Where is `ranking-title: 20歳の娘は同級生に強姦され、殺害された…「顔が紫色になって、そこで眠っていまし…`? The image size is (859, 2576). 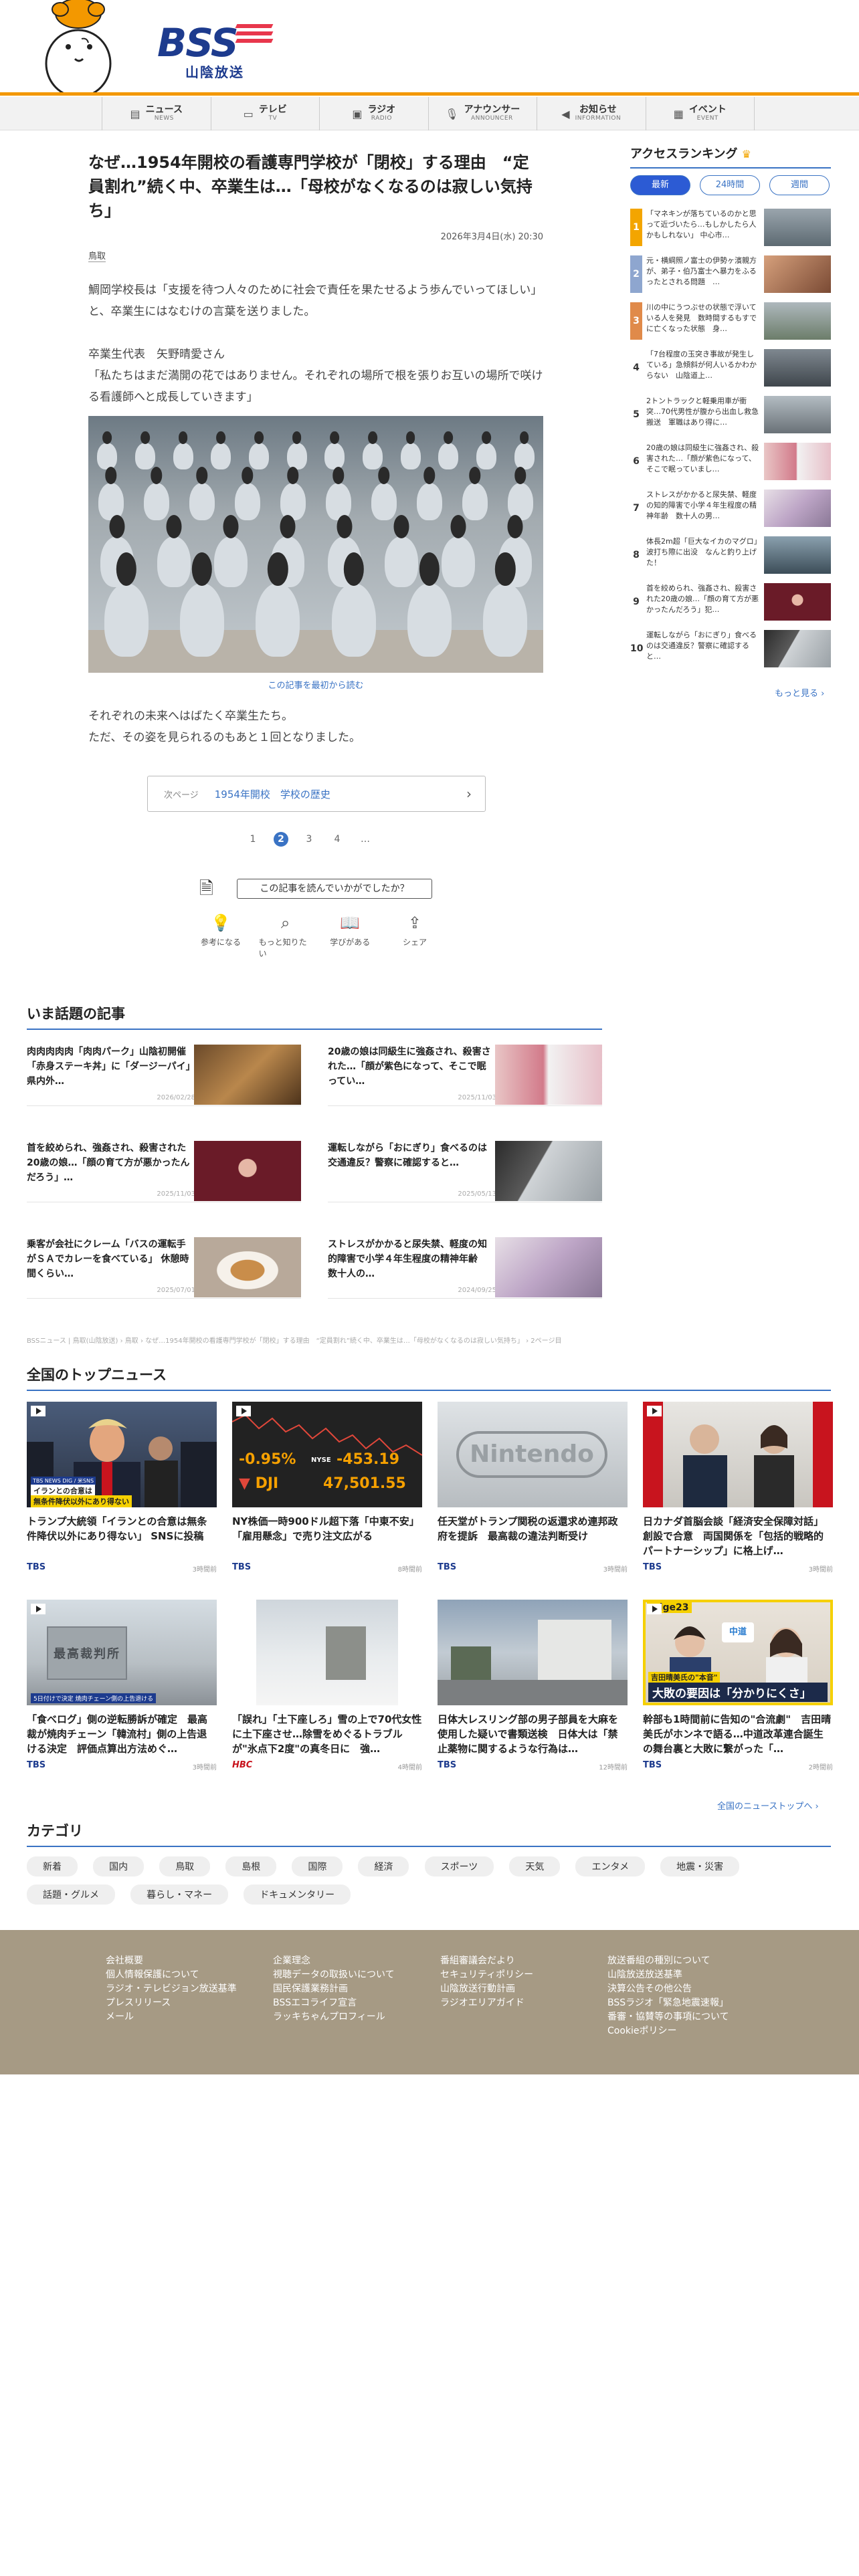 ranking-title: 20歳の娘は同級生に強姦され、殺害された…「顔が紫色になって、そこで眠っていまし… is located at coordinates (703, 458).